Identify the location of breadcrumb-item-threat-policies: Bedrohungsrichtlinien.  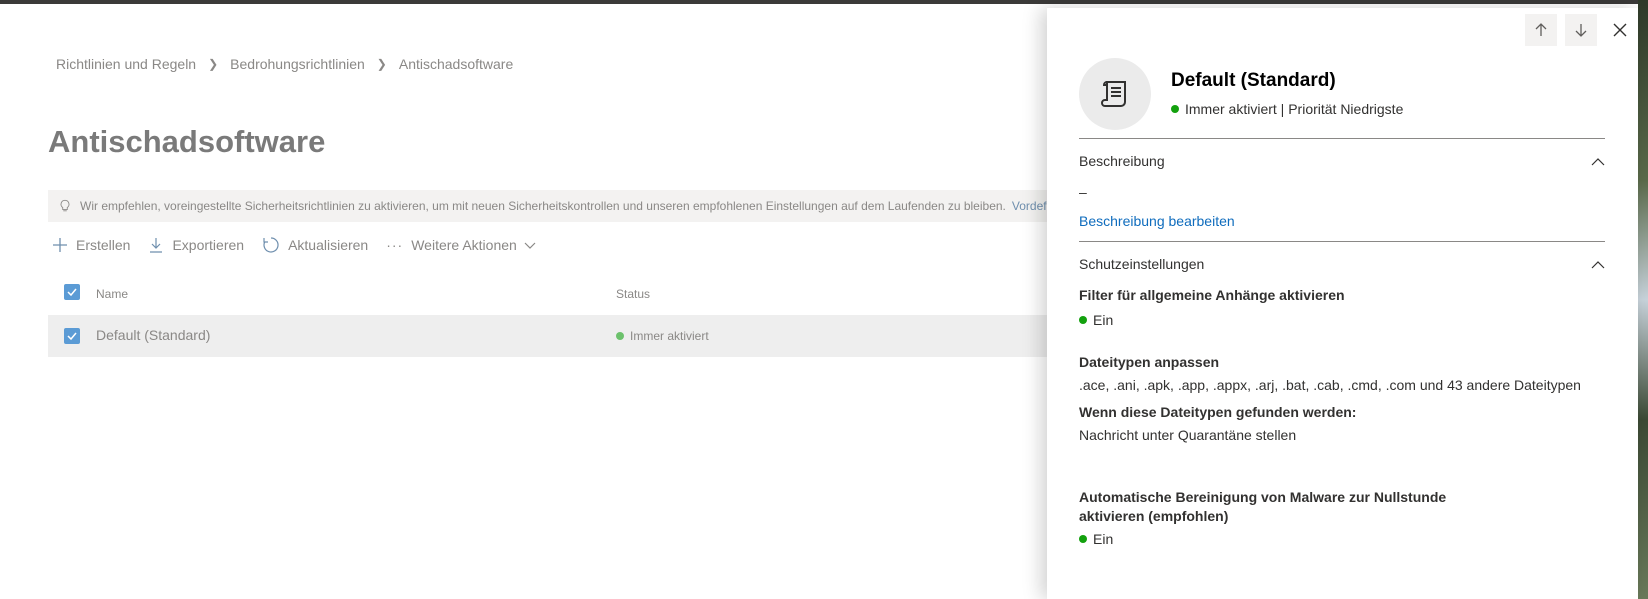
(297, 64).